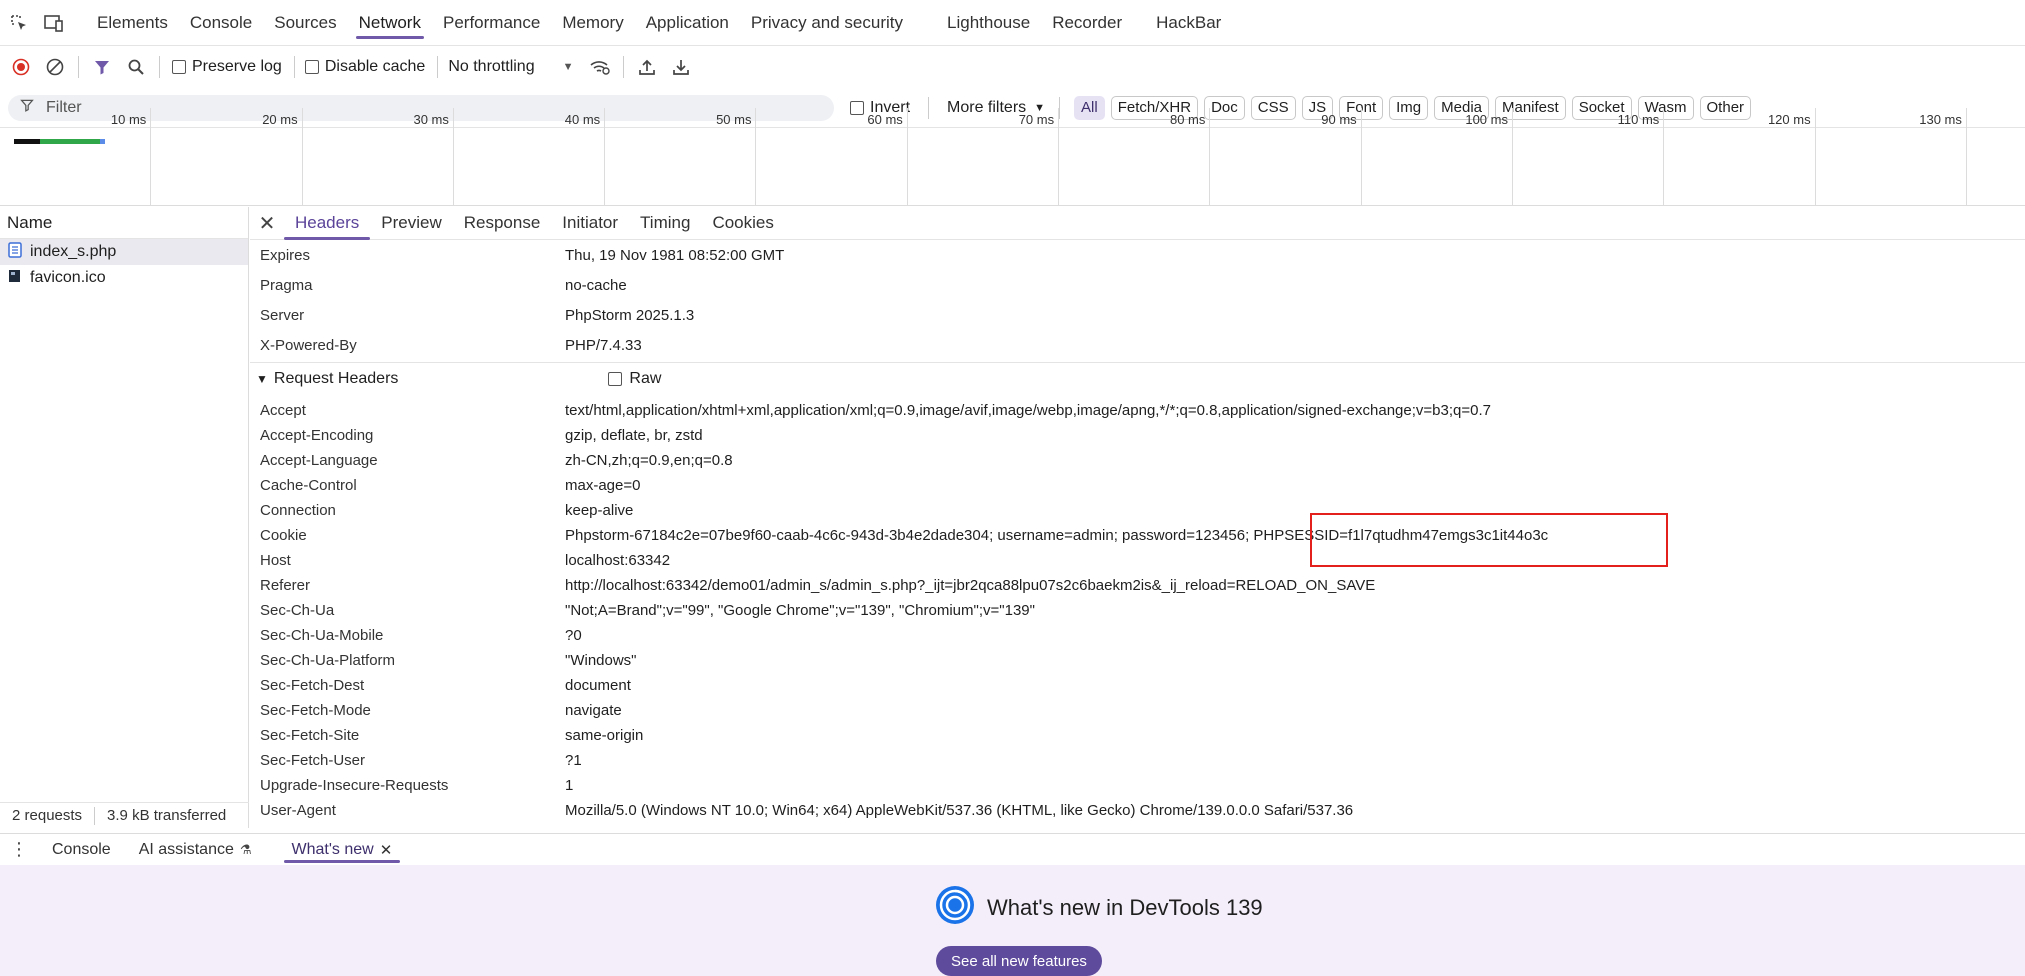  What do you see at coordinates (310, 735) in the screenshot?
I see `header-name: Sec-Fetch-Site` at bounding box center [310, 735].